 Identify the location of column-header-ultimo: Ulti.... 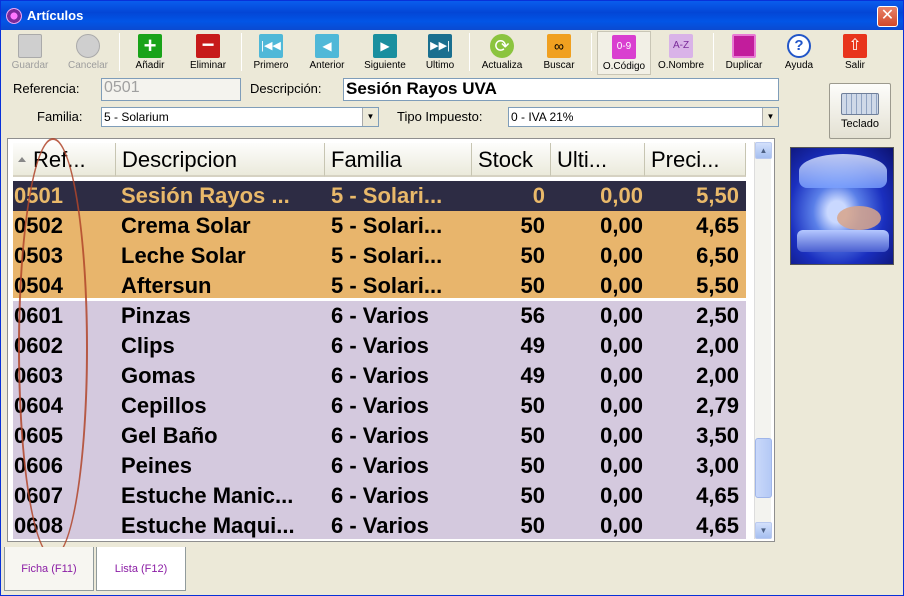
(598, 160).